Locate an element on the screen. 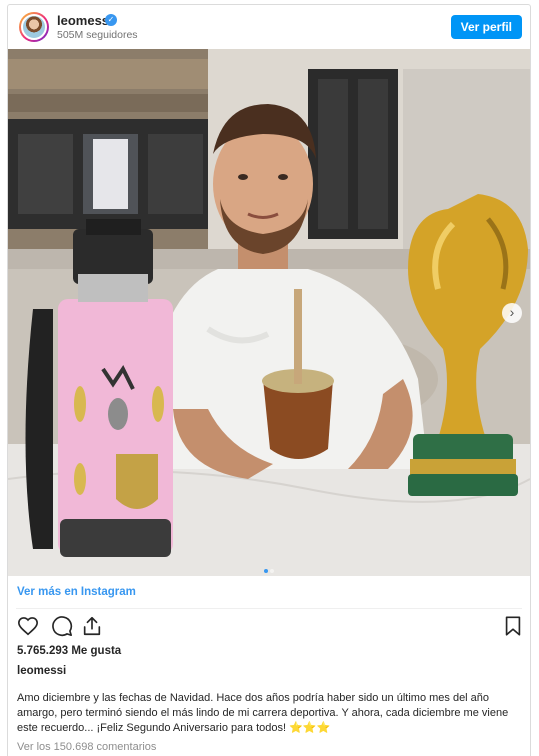 This screenshot has height=756, width=539. view-profile-button: Ver perfil is located at coordinates (486, 27).